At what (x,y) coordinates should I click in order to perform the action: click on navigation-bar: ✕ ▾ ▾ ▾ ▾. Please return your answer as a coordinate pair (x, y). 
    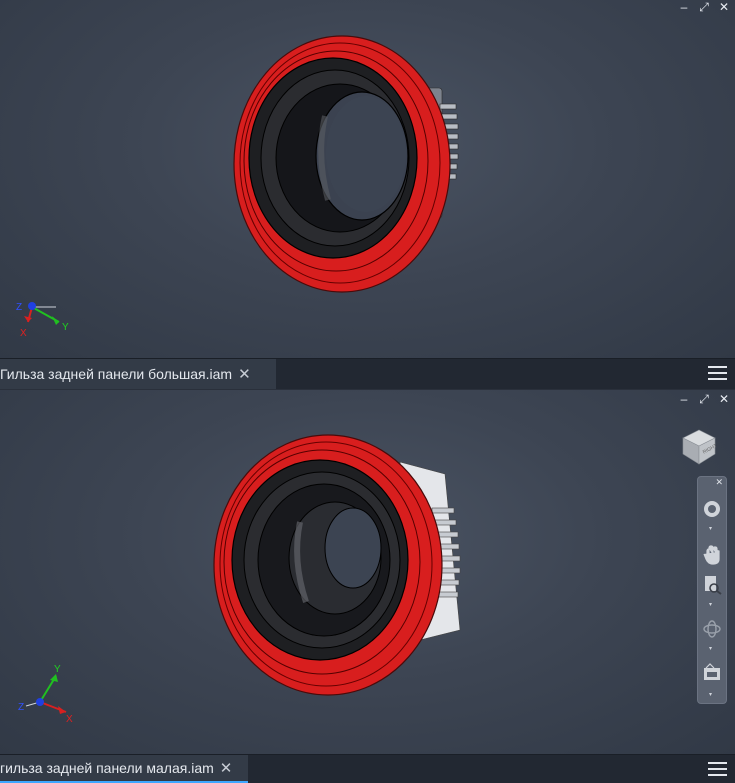
    Looking at the image, I should click on (712, 590).